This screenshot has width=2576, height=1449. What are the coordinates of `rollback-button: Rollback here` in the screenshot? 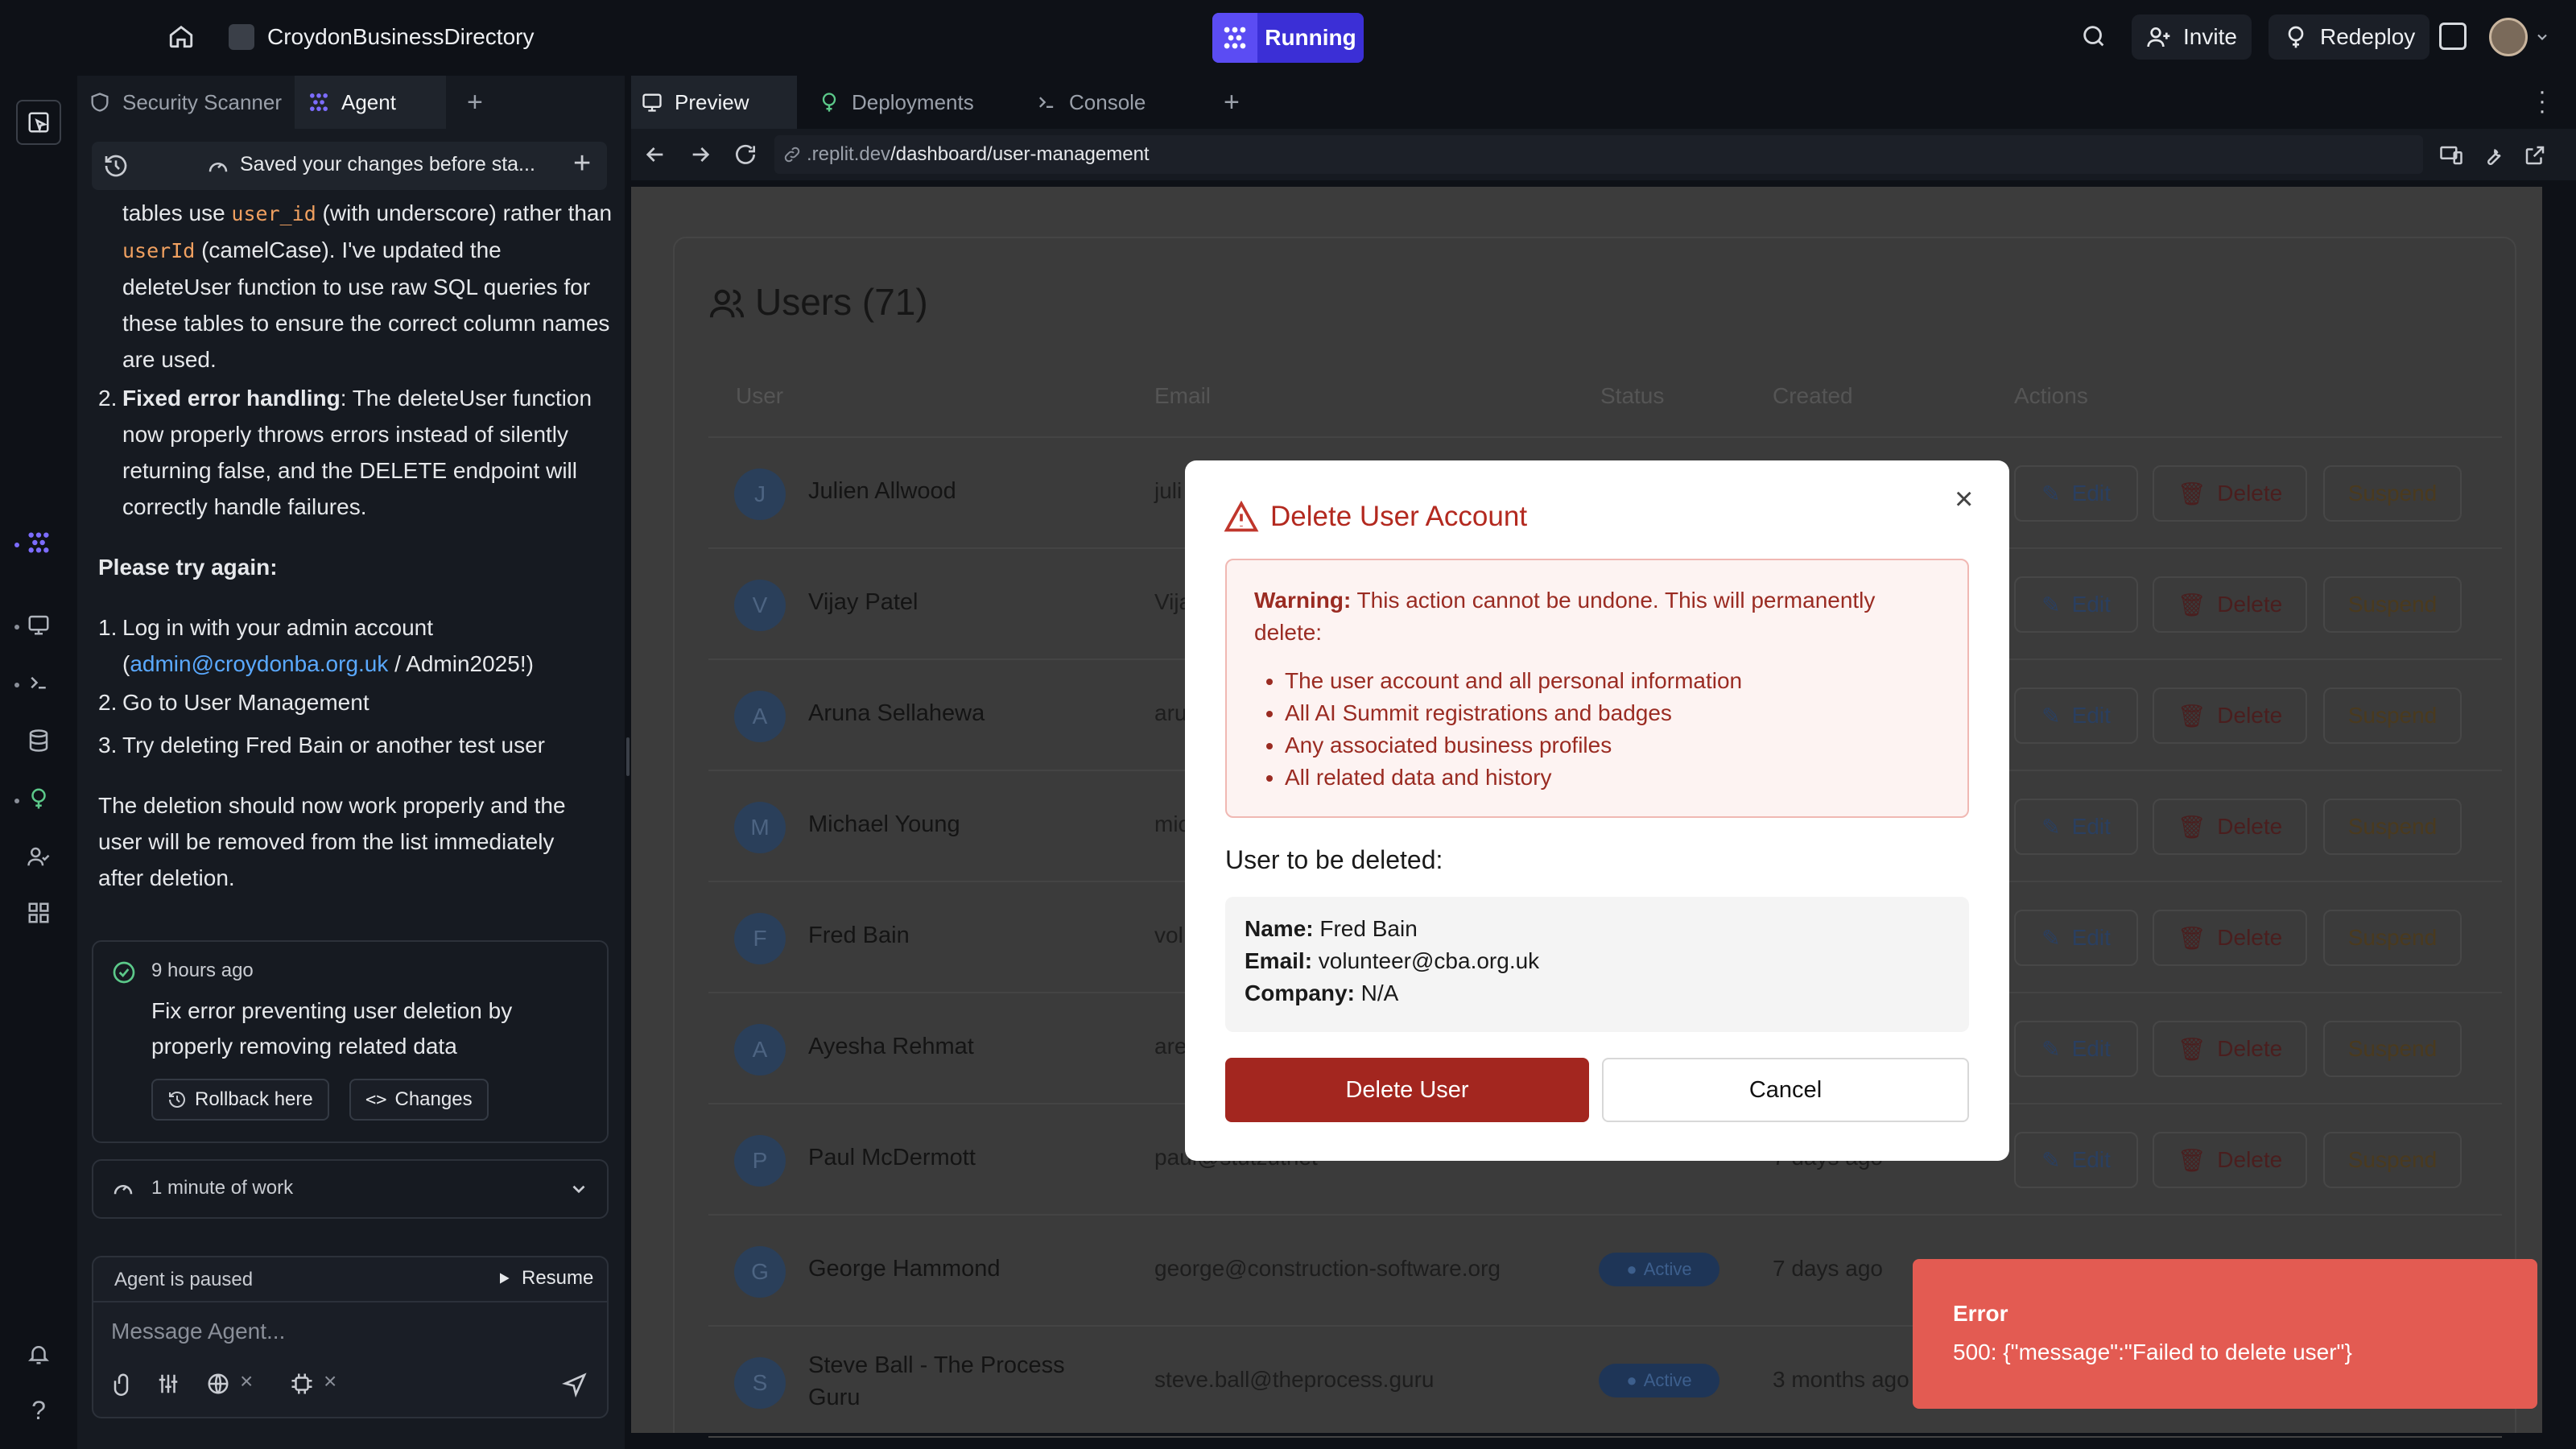 It's located at (240, 1100).